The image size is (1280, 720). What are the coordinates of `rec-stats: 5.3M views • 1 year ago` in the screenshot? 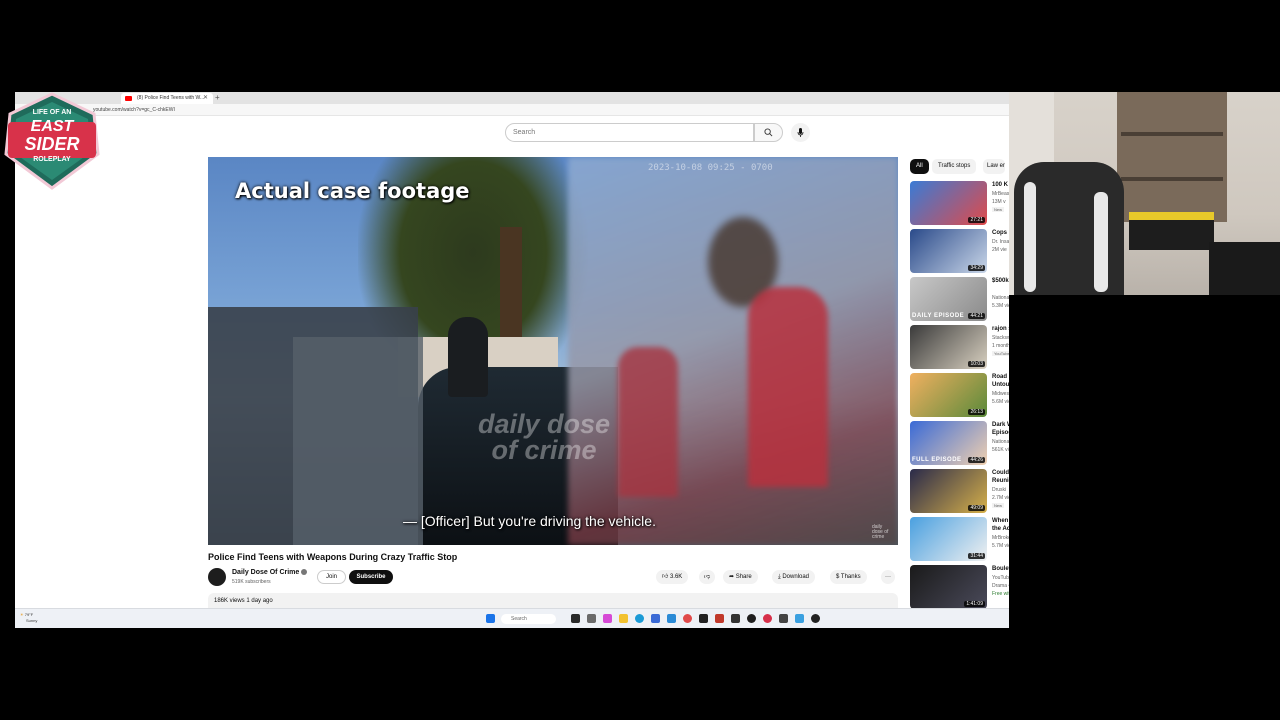 It's located at (1000, 306).